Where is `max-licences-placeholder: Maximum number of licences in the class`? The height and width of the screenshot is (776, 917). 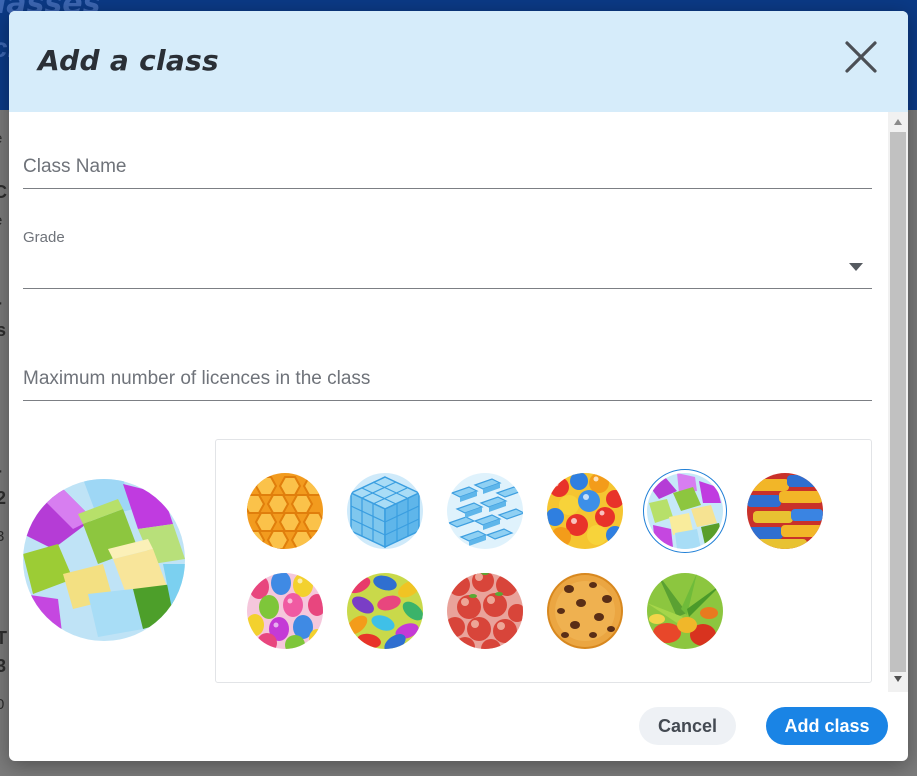 max-licences-placeholder: Maximum number of licences in the class is located at coordinates (197, 378).